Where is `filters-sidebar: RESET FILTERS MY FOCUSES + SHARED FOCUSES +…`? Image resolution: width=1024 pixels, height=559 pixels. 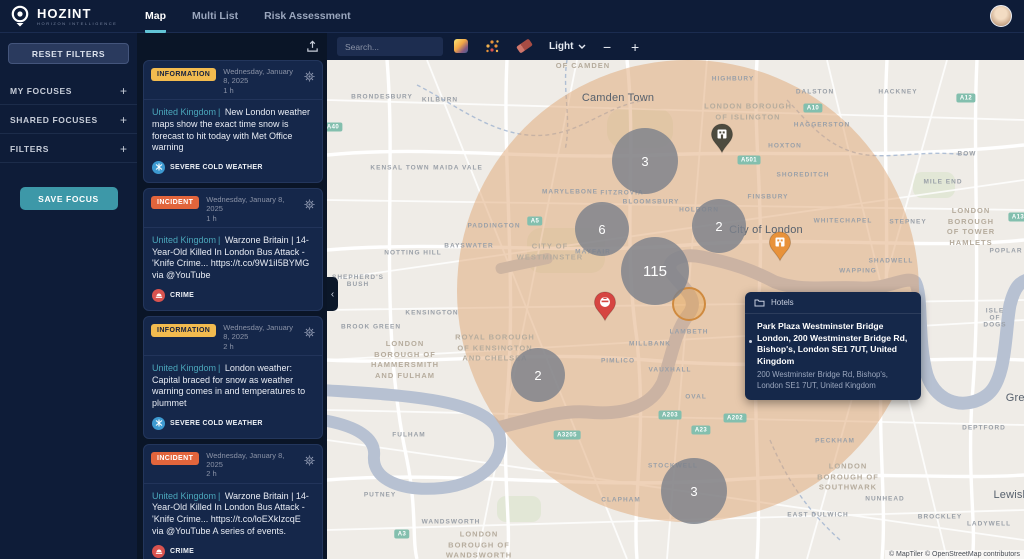
filters-sidebar: RESET FILTERS MY FOCUSES + SHARED FOCUSES +… is located at coordinates (68, 296).